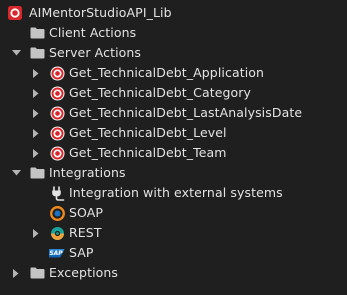 The height and width of the screenshot is (295, 347). What do you see at coordinates (86, 212) in the screenshot?
I see `soap-label: SOAP` at bounding box center [86, 212].